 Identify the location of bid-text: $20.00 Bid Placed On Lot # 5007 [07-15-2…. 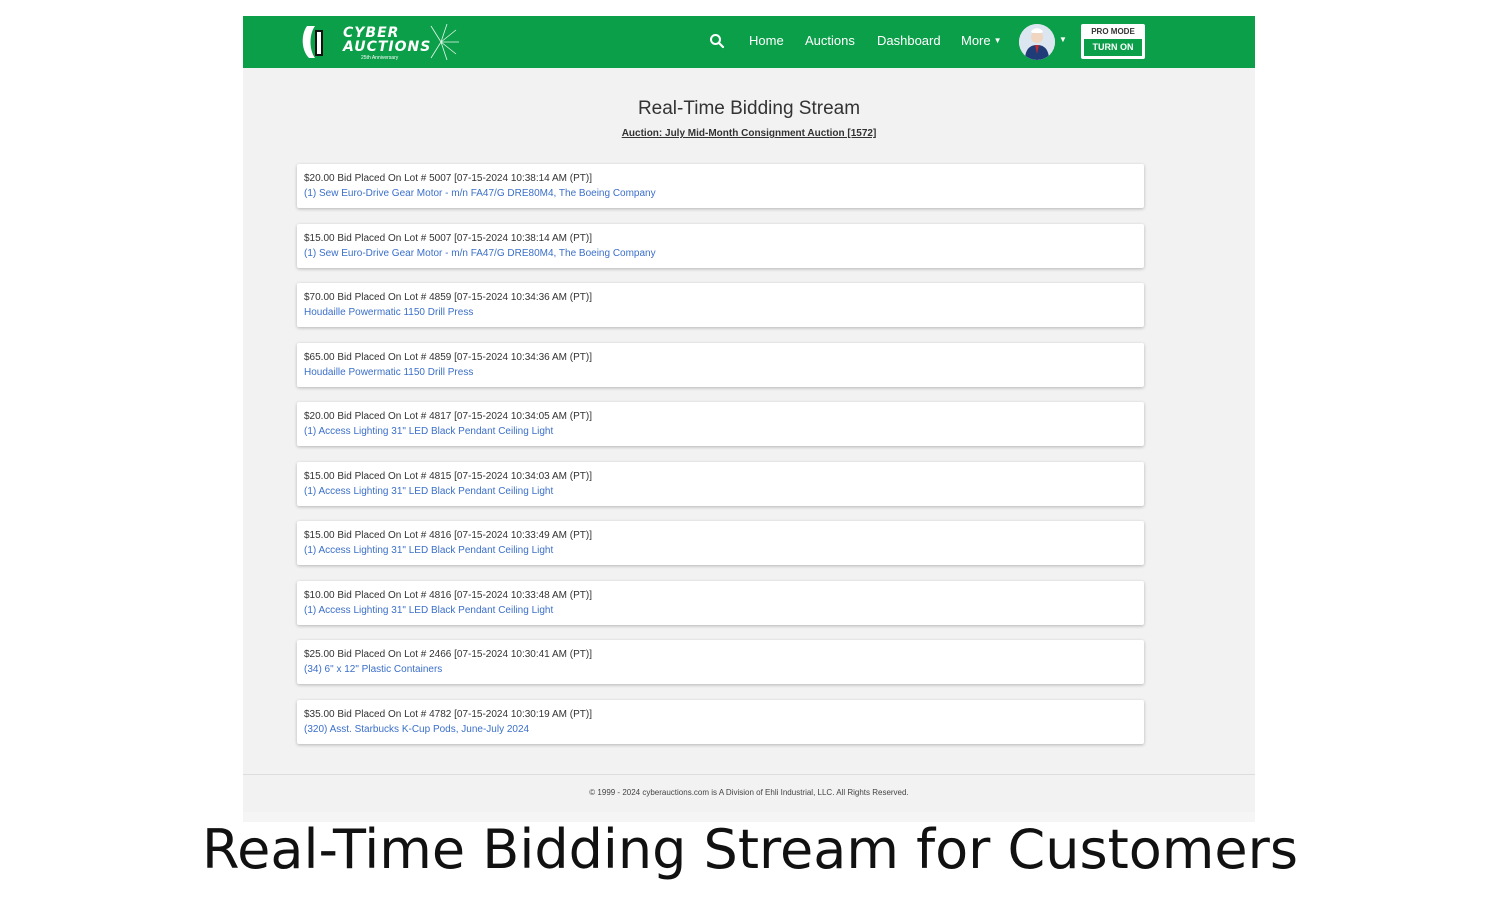
(448, 178).